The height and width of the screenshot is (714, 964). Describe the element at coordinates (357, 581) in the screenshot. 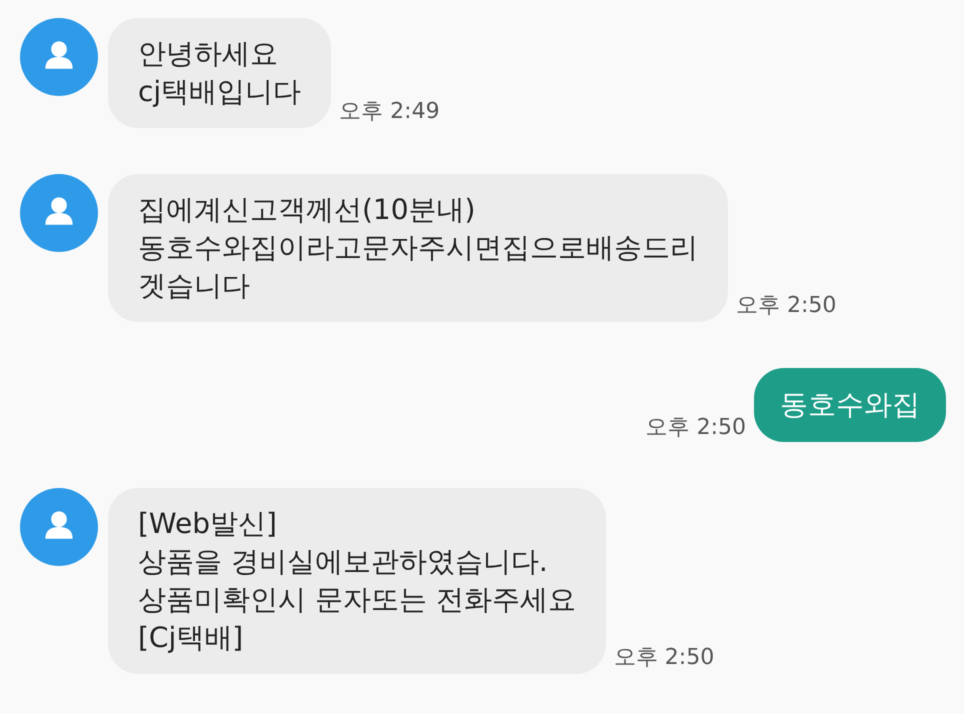

I see `message-bubble: [Web발신] 상품을 경비실에보관하였습니다. 상품미확인시 문자또는 전화주세요 [Cj택배]` at that location.